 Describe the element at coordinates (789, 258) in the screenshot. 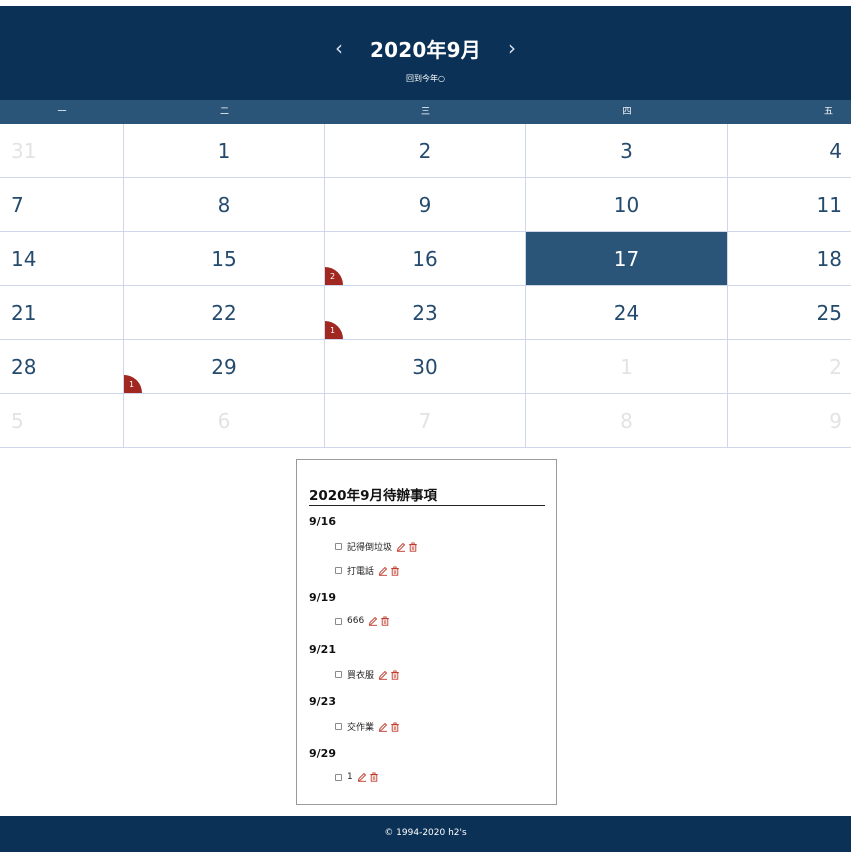

I see `day-cell: 18` at that location.